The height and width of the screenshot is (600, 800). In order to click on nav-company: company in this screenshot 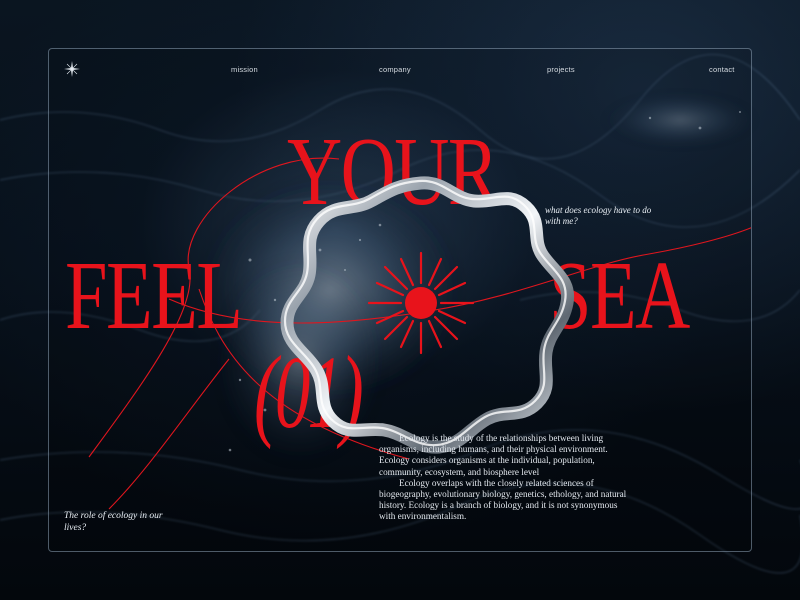, I will do `click(395, 69)`.